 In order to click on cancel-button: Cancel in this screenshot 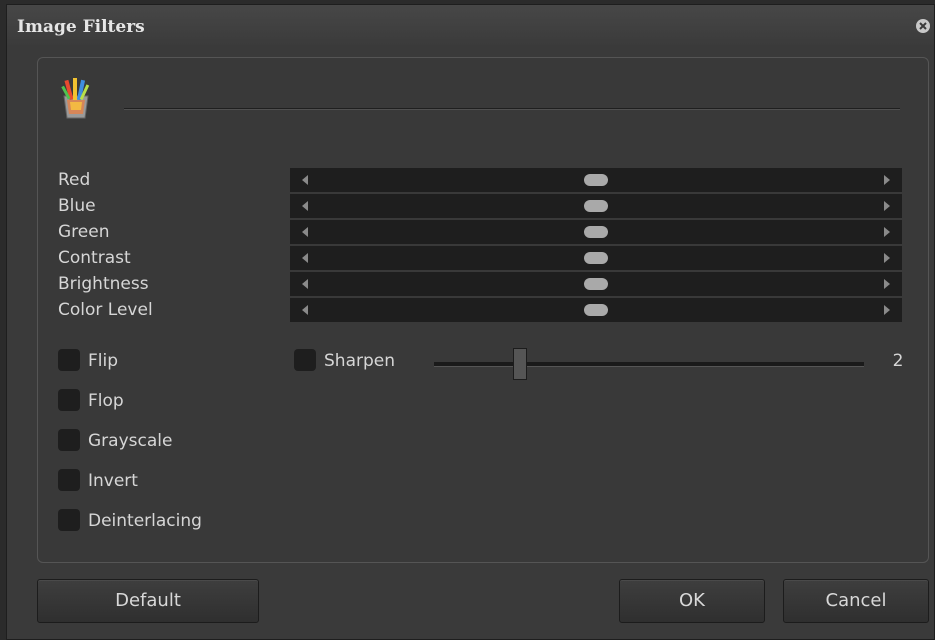, I will do `click(856, 601)`.